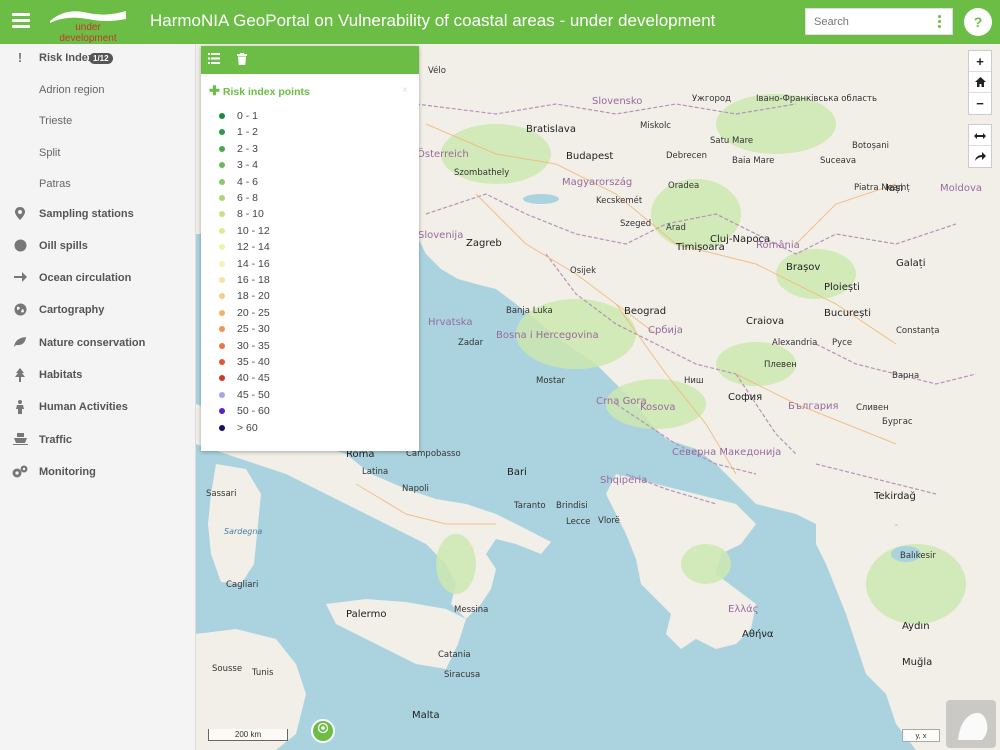 This screenshot has width=1000, height=750. Describe the element at coordinates (263, 673) in the screenshot. I see `place-label: Tunis` at that location.